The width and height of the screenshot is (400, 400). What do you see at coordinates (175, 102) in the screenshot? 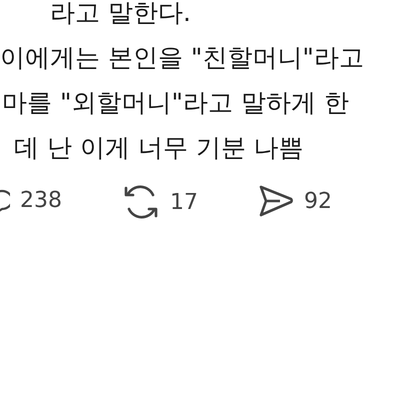
I see `post-text-line: 마를 "외할머니"라고 말하게 한` at bounding box center [175, 102].